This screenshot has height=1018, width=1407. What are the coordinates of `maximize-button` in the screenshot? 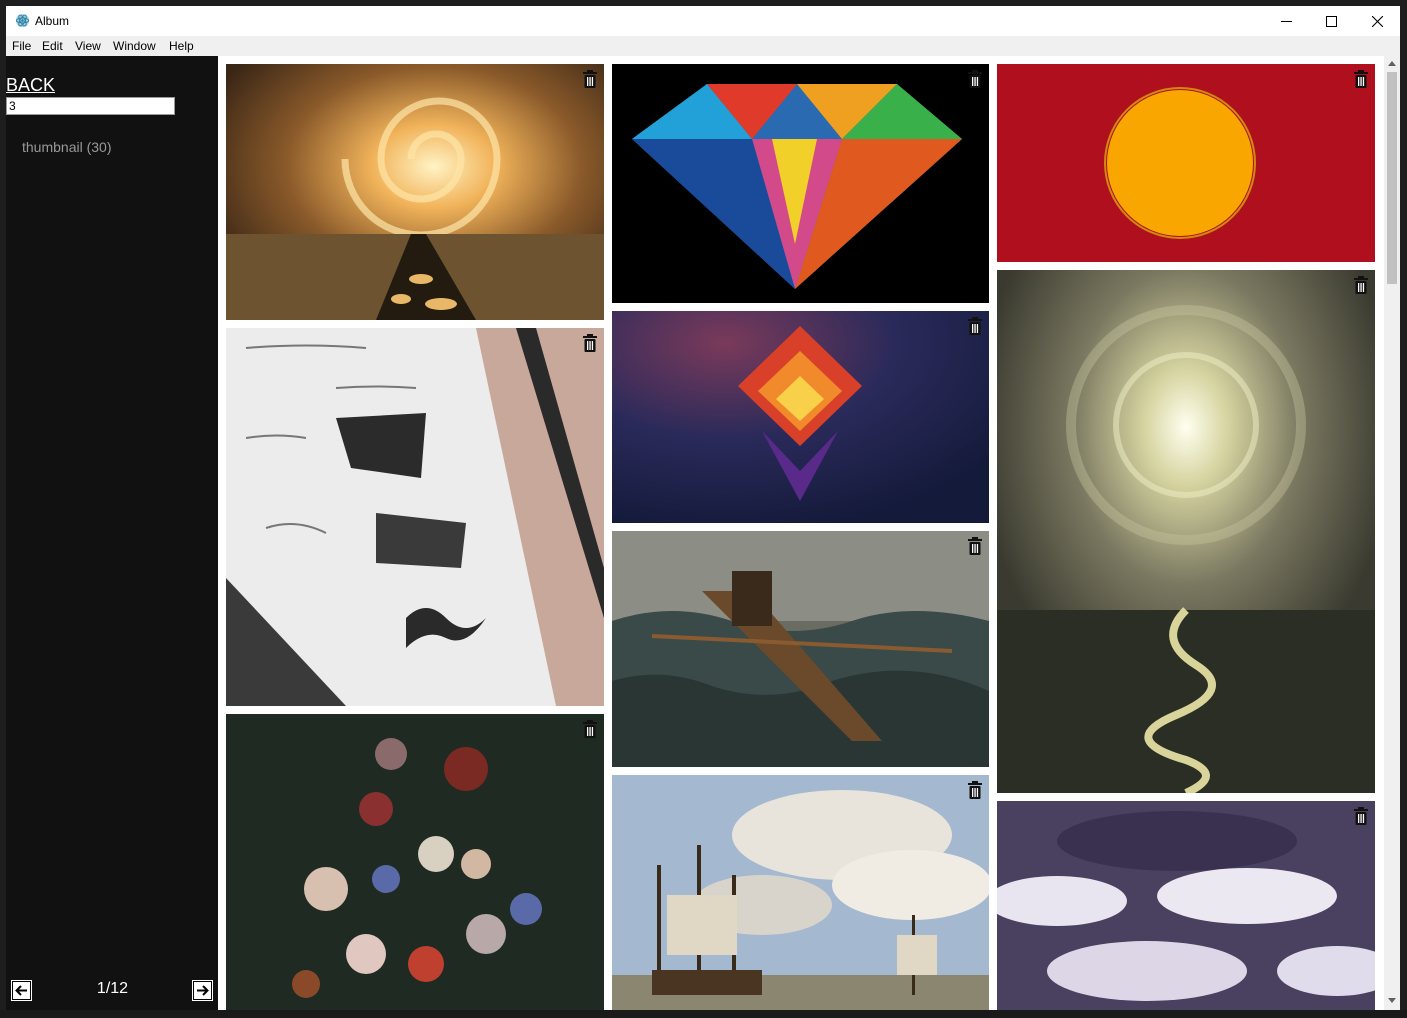 It's located at (1331, 21).